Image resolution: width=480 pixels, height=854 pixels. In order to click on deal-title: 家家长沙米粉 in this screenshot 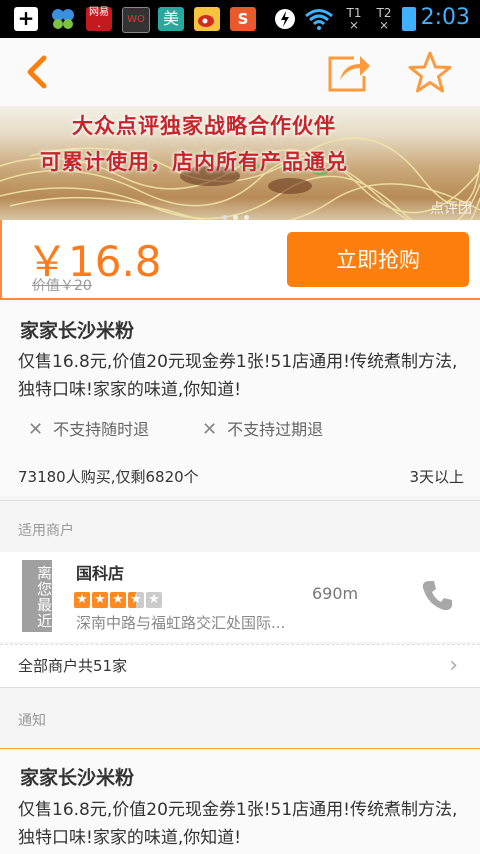, I will do `click(77, 331)`.